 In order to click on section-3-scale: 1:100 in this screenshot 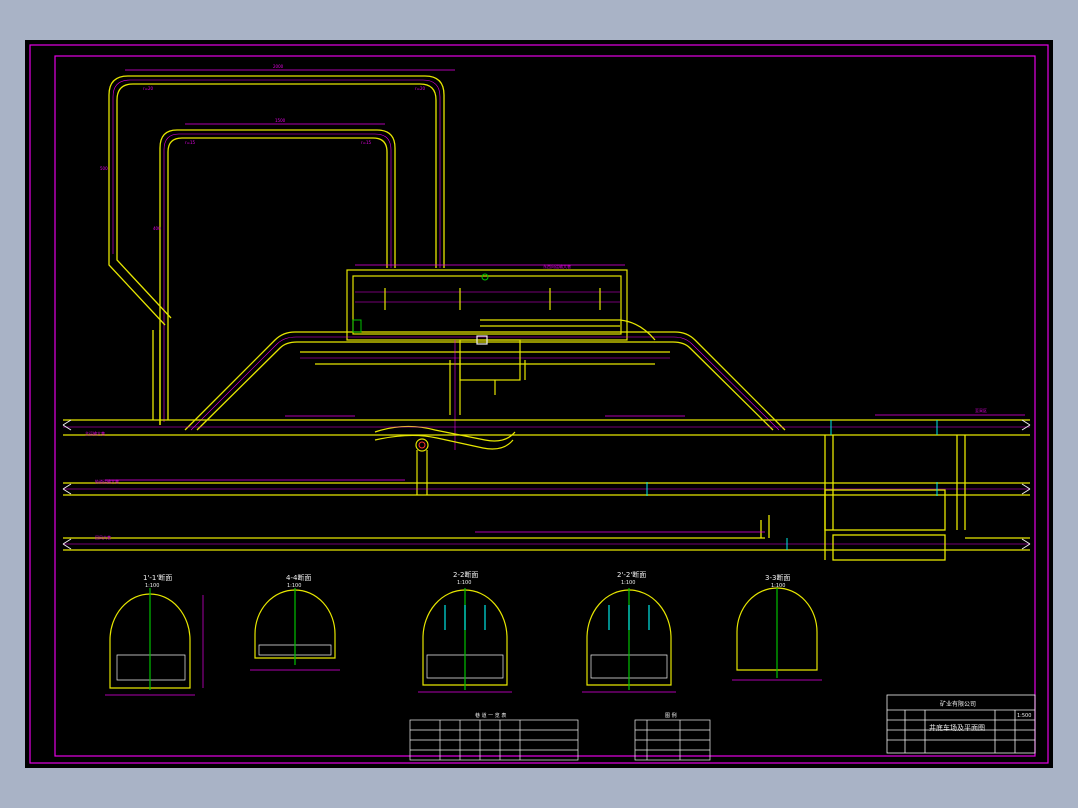, I will do `click(778, 586)`.